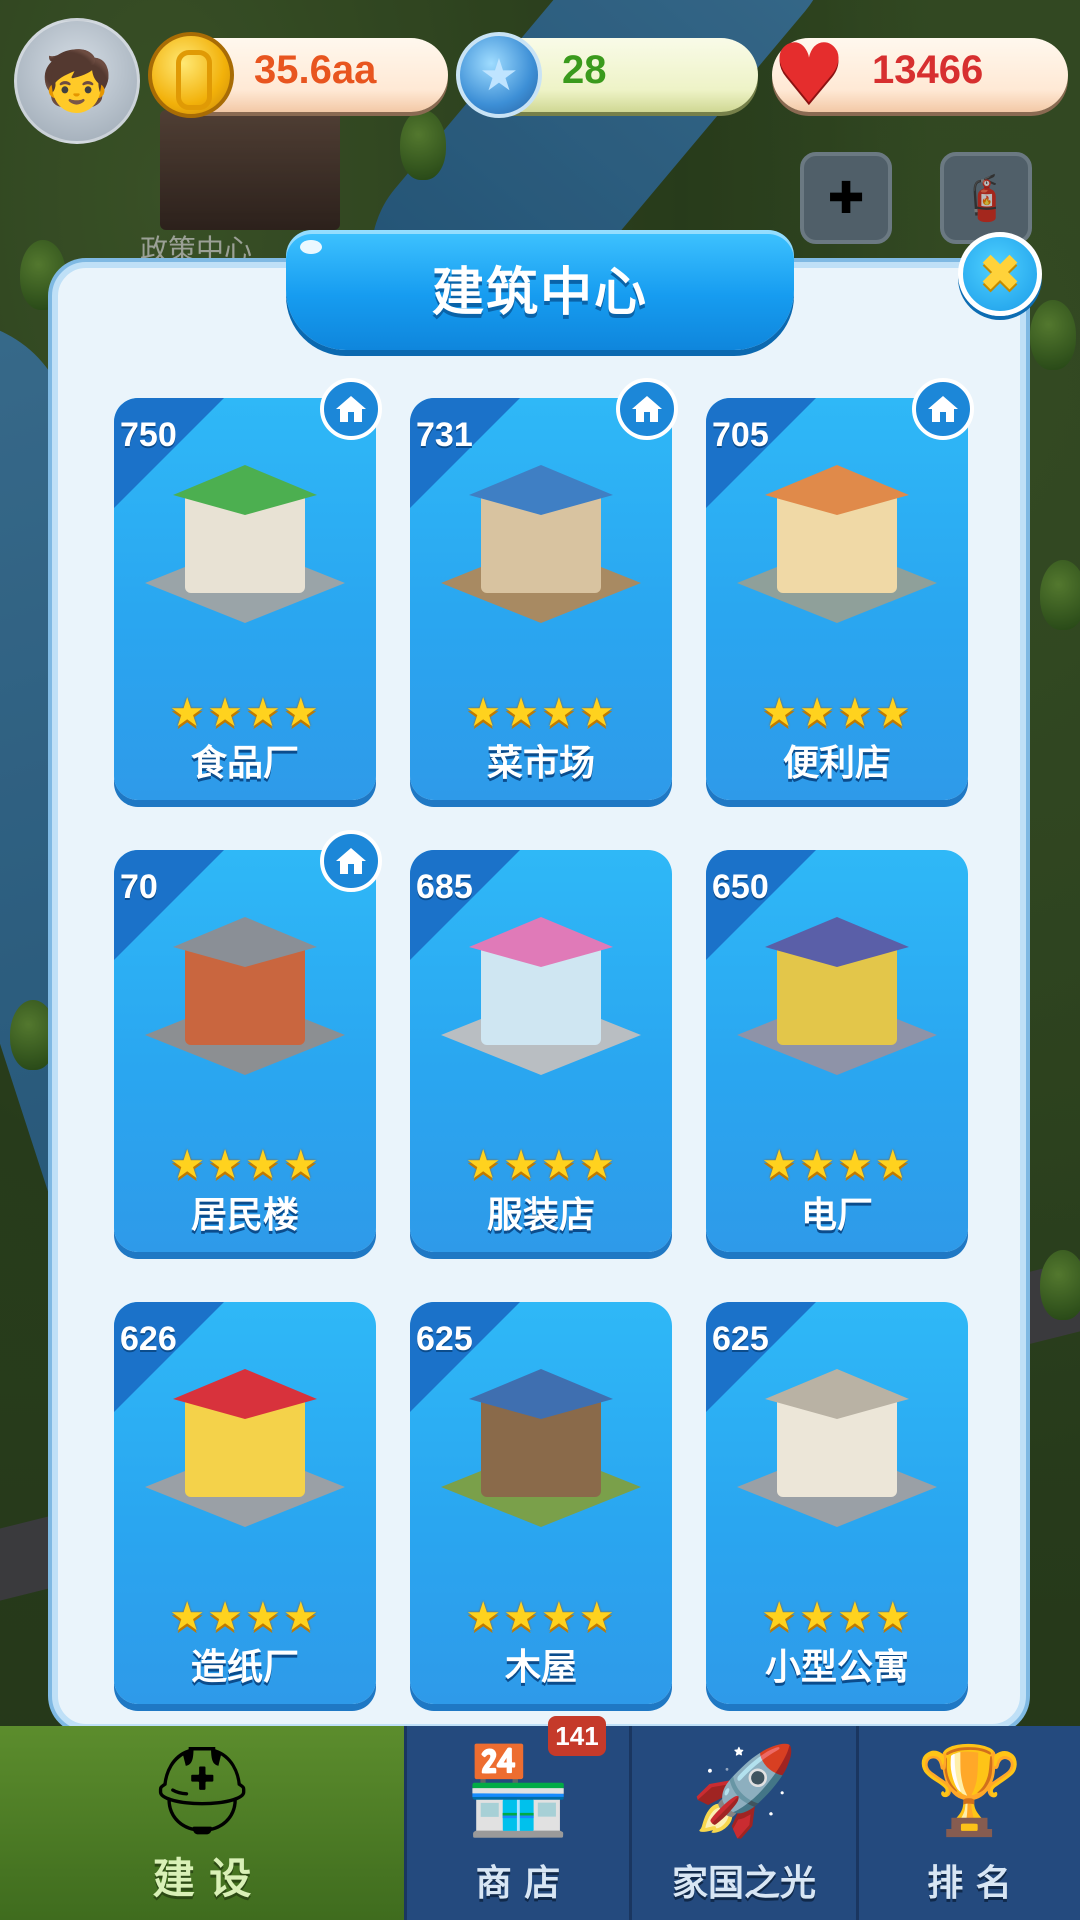 This screenshot has height=1920, width=1080. What do you see at coordinates (244, 1215) in the screenshot?
I see `building-name: 居民楼` at bounding box center [244, 1215].